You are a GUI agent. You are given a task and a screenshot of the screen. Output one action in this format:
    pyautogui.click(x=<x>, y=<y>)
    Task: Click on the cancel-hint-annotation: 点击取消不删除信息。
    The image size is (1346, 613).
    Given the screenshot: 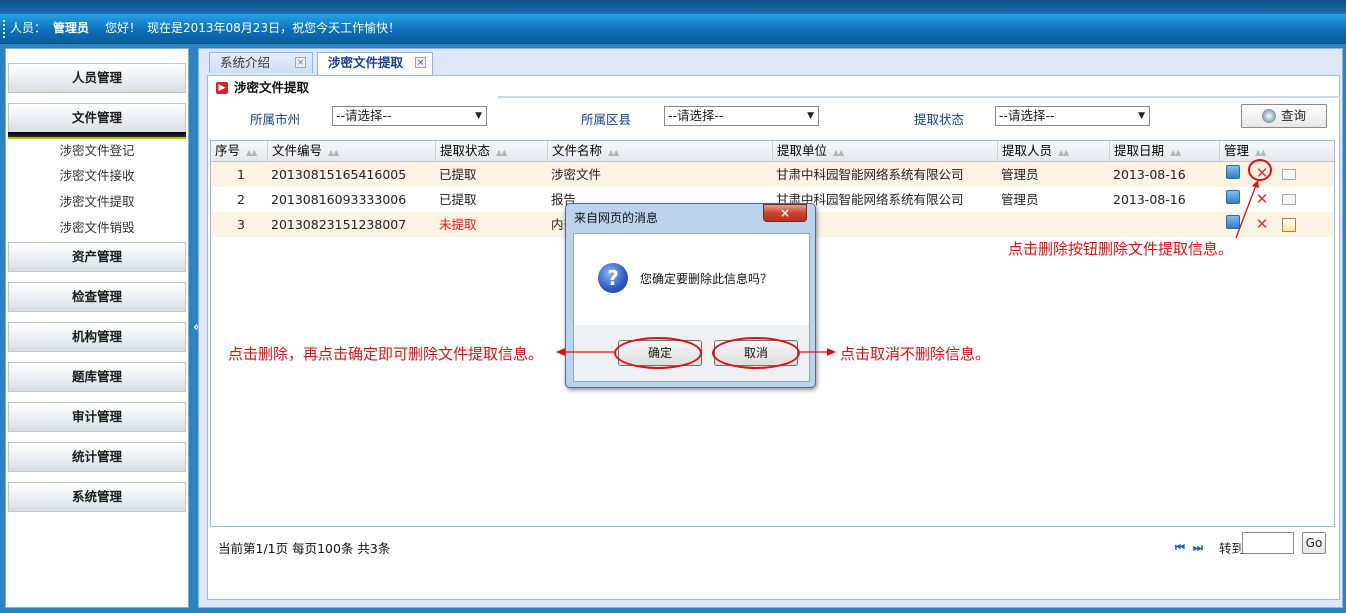 What is the action you would take?
    pyautogui.click(x=915, y=354)
    